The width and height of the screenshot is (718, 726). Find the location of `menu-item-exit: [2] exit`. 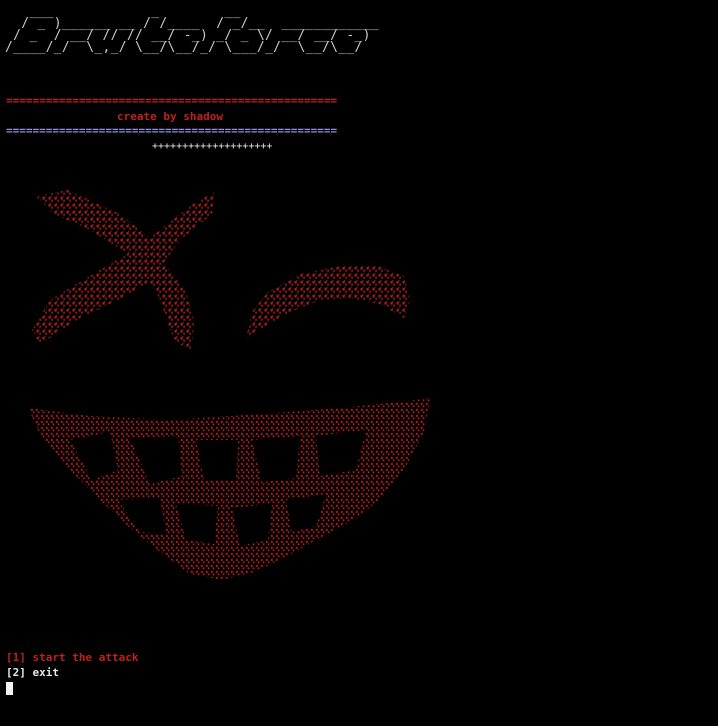

menu-item-exit: [2] exit is located at coordinates (32, 673).